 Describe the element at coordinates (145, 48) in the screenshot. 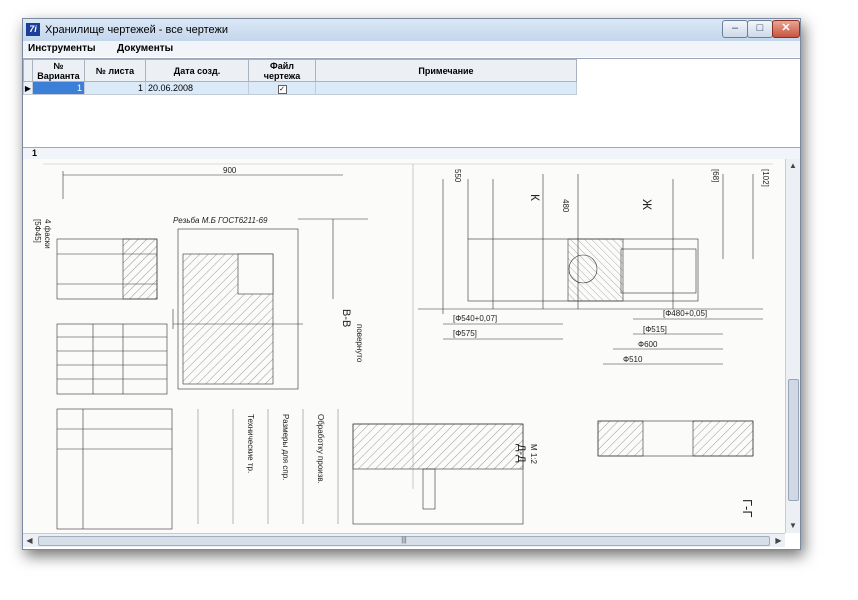

I see `menu-documents: Документы` at that location.